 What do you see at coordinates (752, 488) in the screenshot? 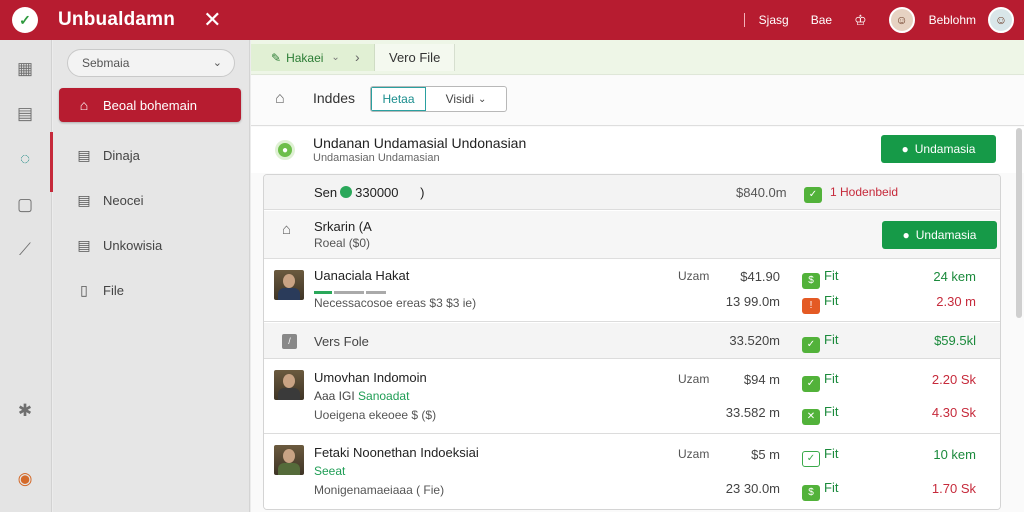
I see `item-price: 23 30.0m` at bounding box center [752, 488].